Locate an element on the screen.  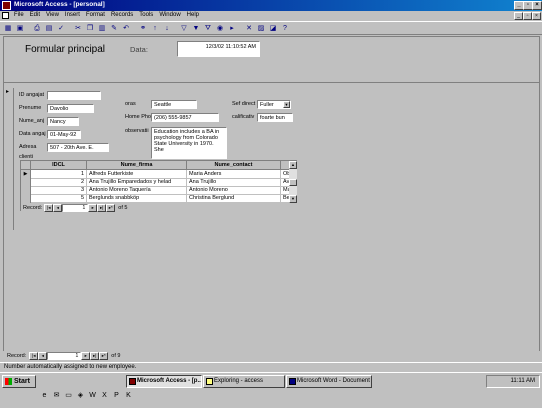
subform-navigation: Record: |◂ ◂ 1 ▸ ▸| ▸* of 5 is located at coordinates (159, 207).